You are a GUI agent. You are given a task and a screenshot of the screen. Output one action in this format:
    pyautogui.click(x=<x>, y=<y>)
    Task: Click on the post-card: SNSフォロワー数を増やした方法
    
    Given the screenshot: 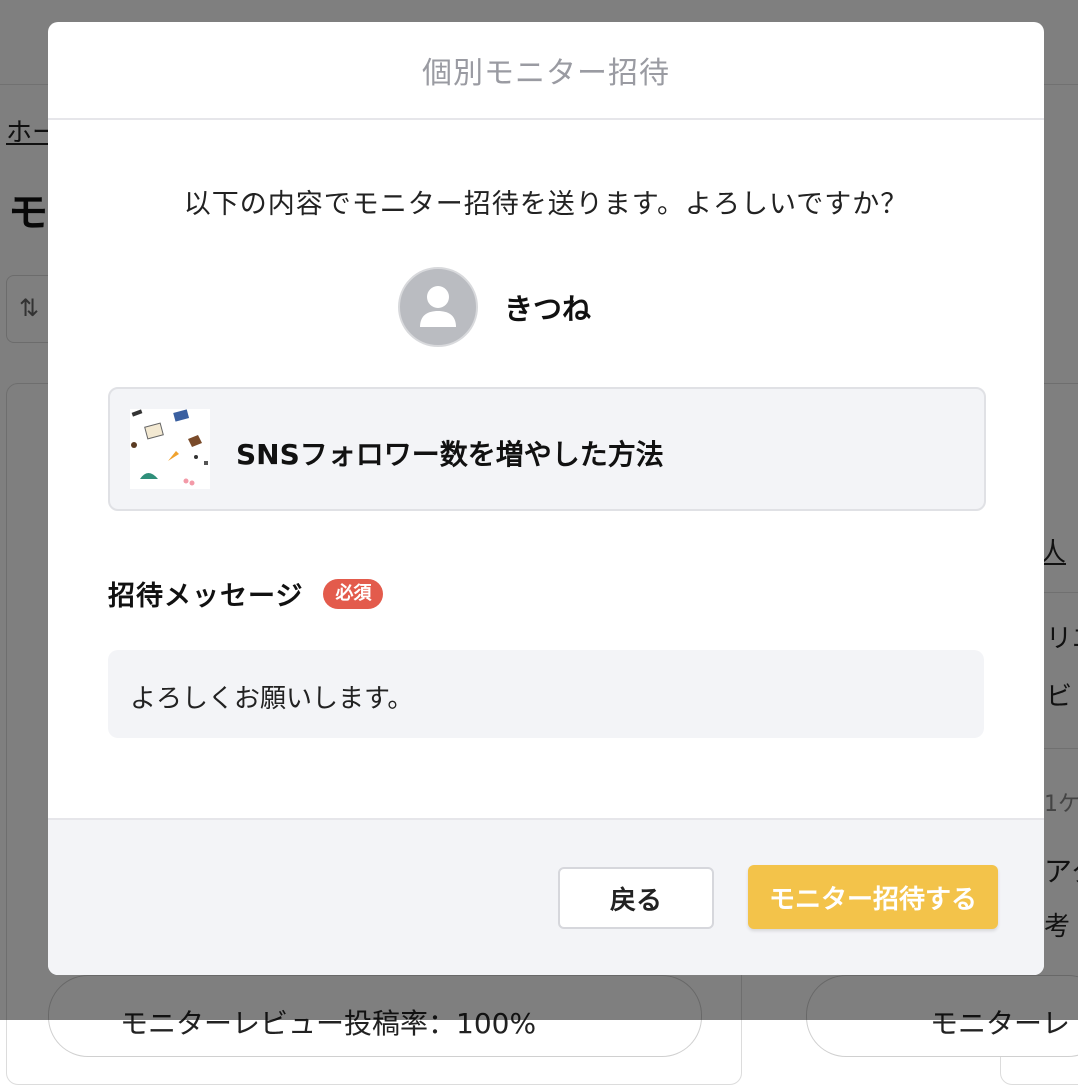 What is the action you would take?
    pyautogui.click(x=547, y=449)
    